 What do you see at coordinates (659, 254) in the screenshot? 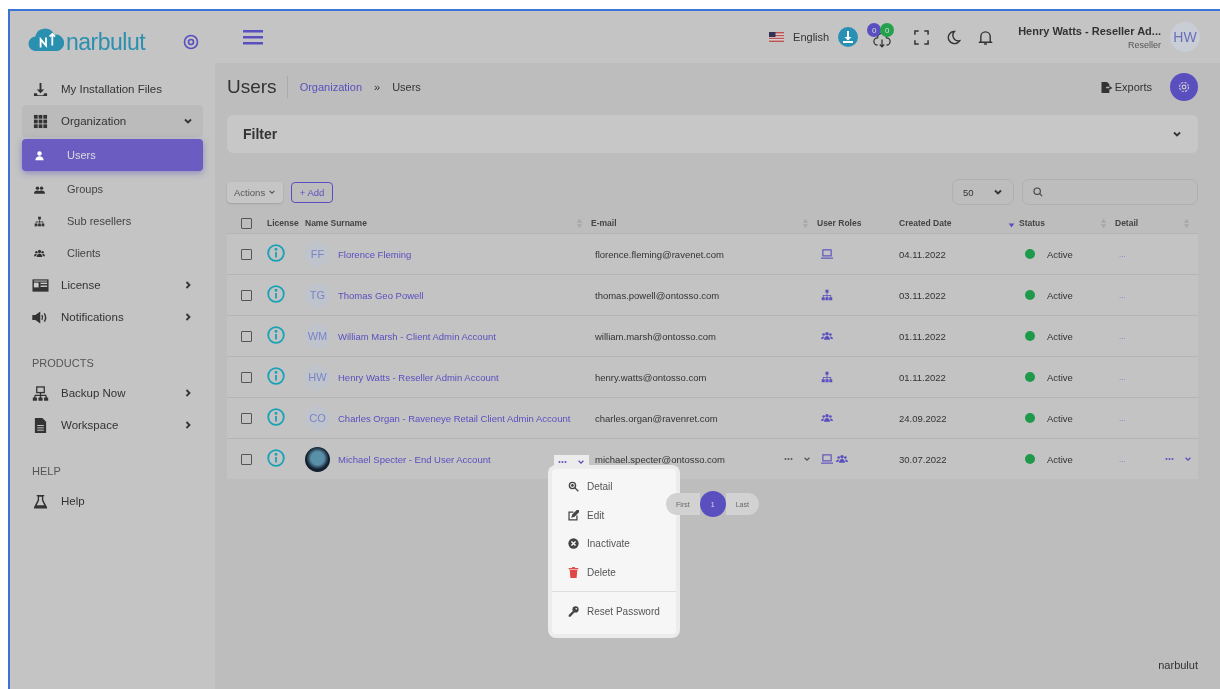
I see `email-cell: florence.fleming@ravenet.com` at bounding box center [659, 254].